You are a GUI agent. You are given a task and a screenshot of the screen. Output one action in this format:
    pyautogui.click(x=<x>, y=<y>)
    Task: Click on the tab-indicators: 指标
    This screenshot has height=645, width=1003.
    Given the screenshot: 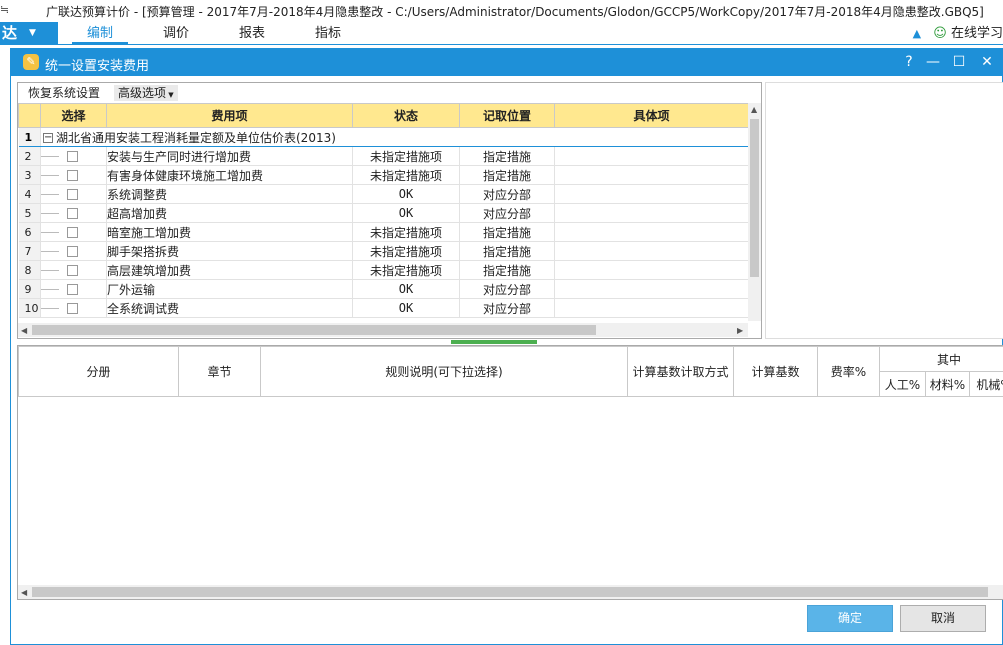 What is the action you would take?
    pyautogui.click(x=328, y=33)
    